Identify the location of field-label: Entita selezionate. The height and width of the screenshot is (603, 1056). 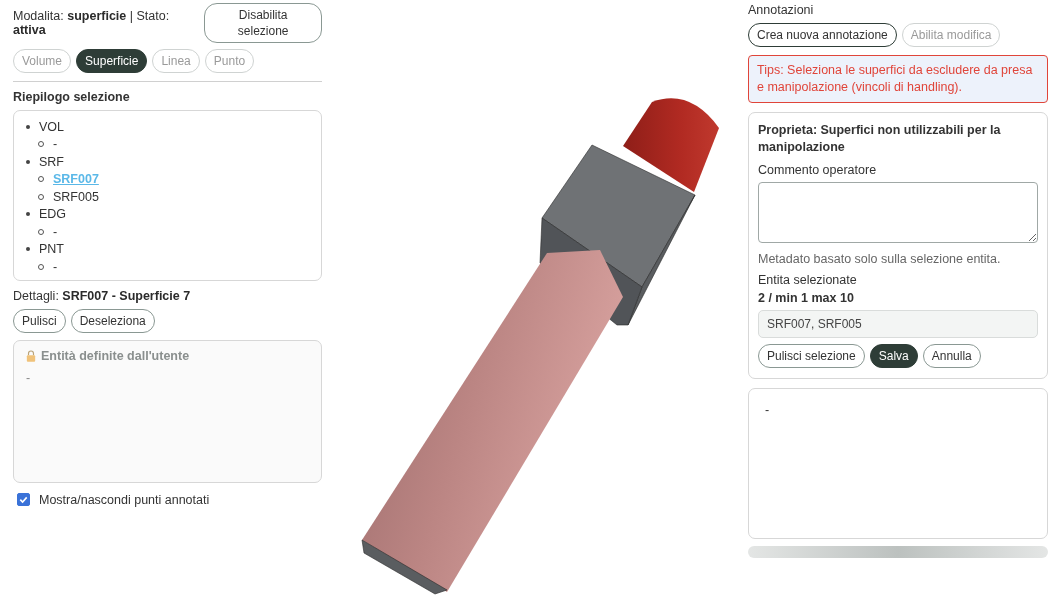
(808, 280).